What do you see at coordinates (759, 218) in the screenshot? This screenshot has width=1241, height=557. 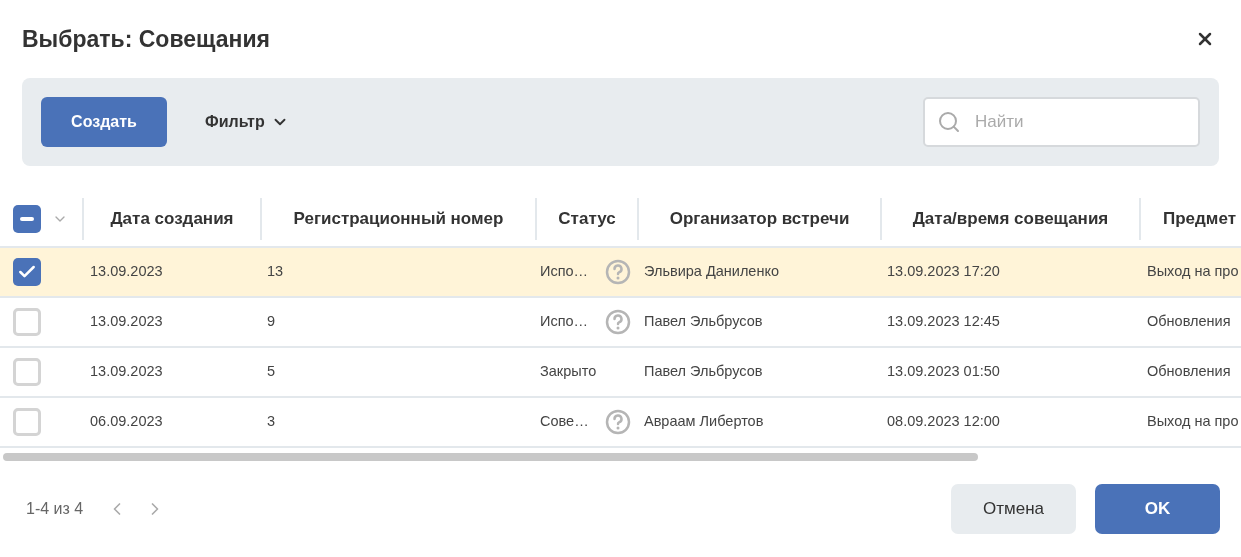 I see `column-header: Организатор встречи` at bounding box center [759, 218].